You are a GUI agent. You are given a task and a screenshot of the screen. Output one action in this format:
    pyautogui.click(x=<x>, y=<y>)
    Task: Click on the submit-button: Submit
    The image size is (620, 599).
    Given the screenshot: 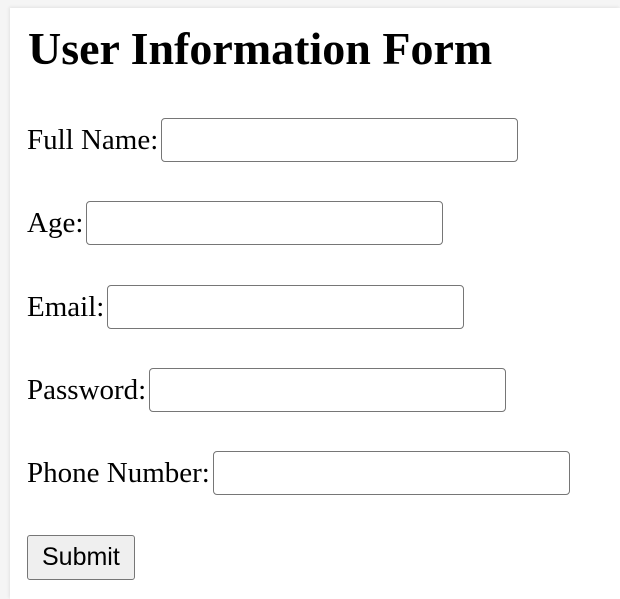 What is the action you would take?
    pyautogui.click(x=81, y=557)
    